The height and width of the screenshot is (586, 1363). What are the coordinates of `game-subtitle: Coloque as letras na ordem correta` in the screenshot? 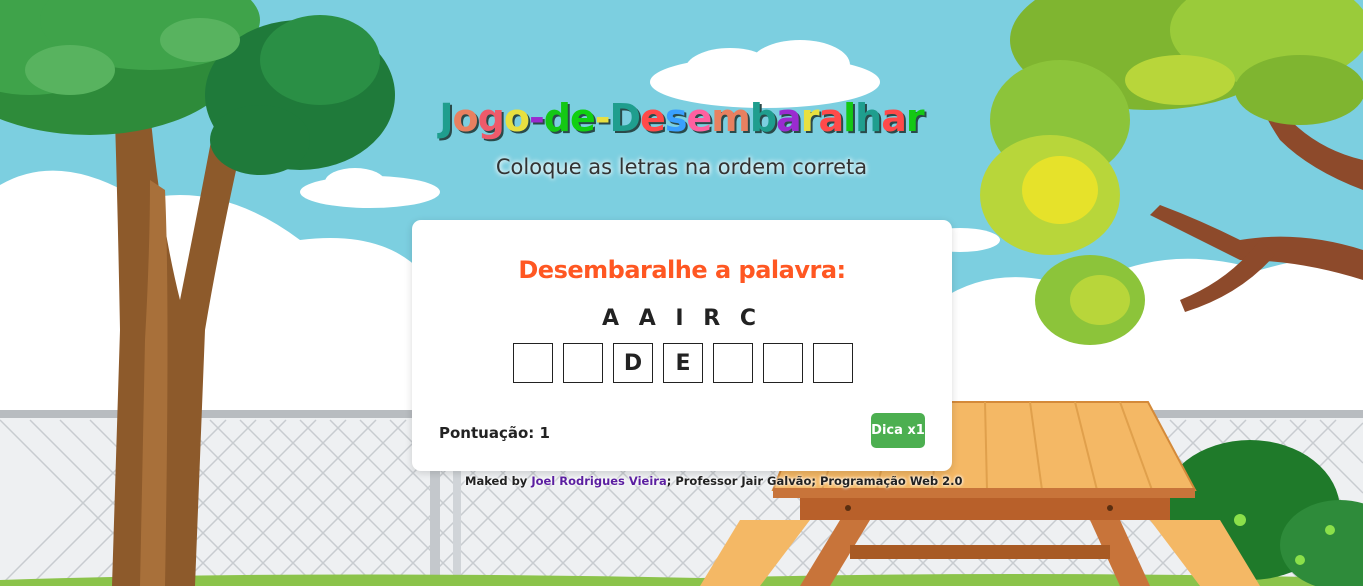 It's located at (681, 167).